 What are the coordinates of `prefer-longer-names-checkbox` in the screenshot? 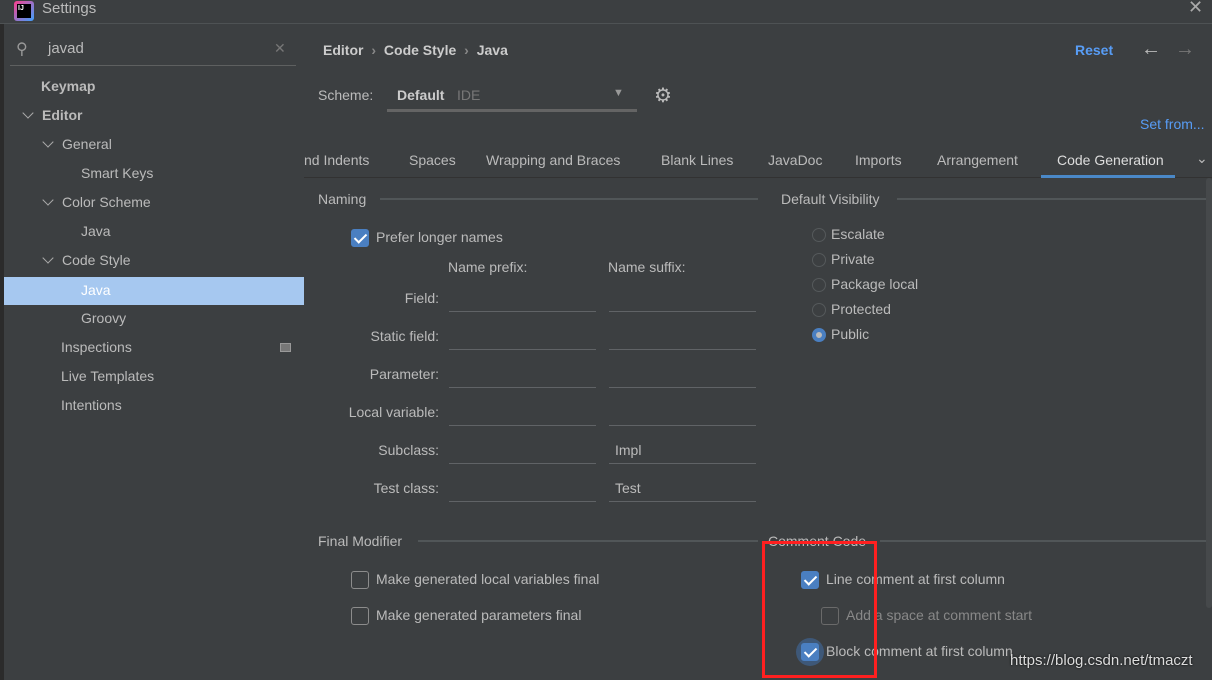 It's located at (360, 238).